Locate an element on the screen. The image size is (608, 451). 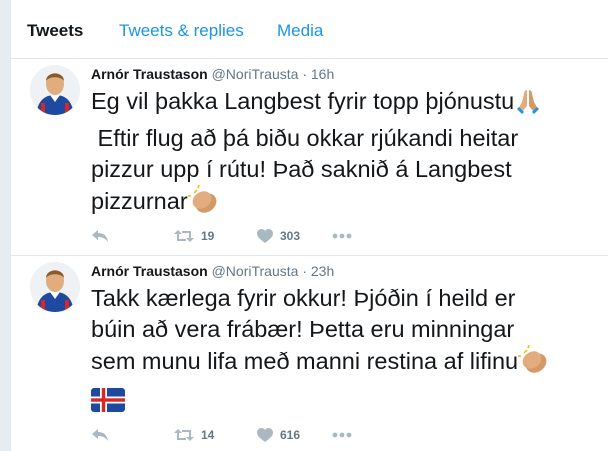
tab-media: Media is located at coordinates (300, 31).